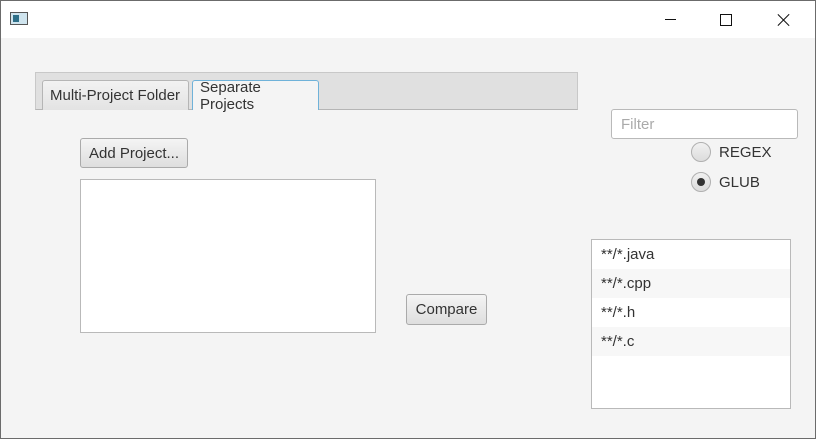  I want to click on minimize-button, so click(670, 19).